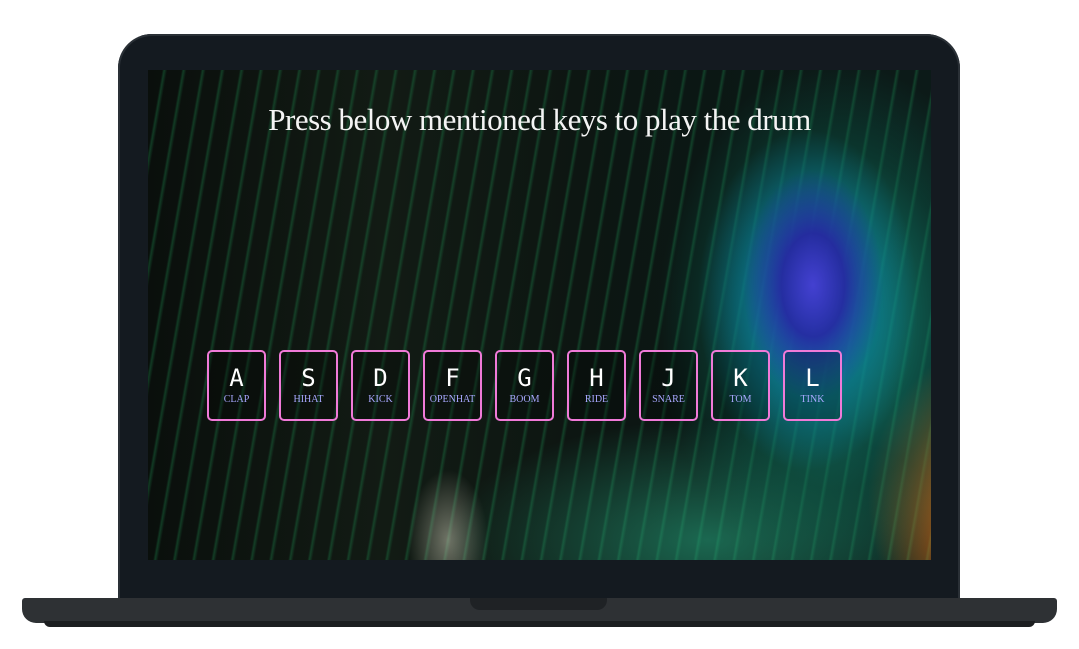  I want to click on key-sound-label: clap, so click(236, 399).